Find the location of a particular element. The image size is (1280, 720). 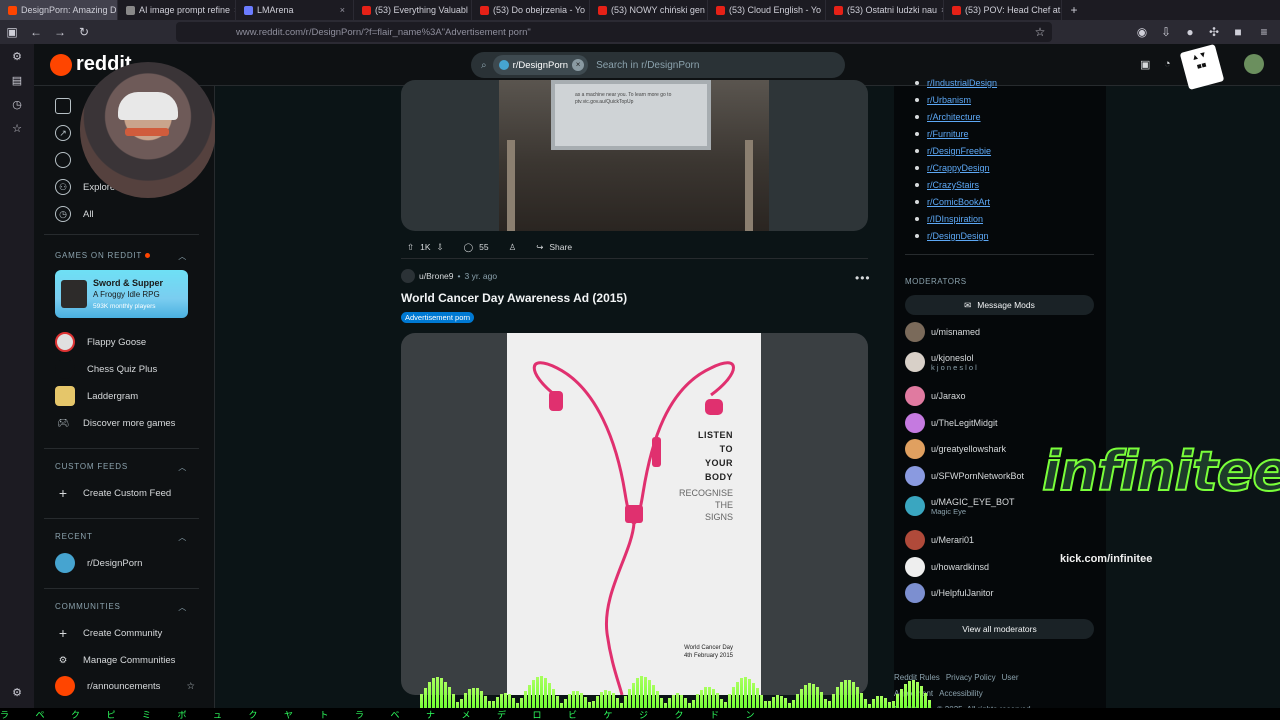

settings-icon: ⚙ is located at coordinates (17, 56).